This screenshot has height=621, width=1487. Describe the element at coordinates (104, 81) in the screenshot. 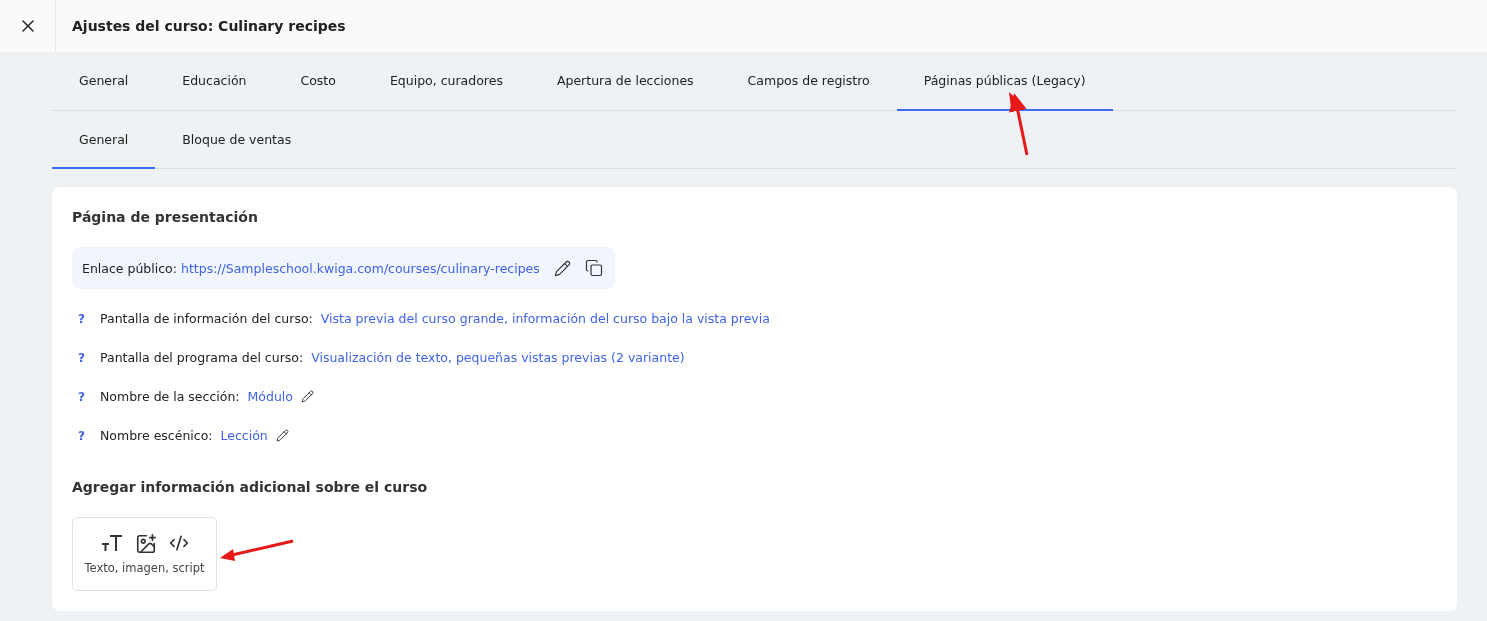

I see `tab: General` at that location.